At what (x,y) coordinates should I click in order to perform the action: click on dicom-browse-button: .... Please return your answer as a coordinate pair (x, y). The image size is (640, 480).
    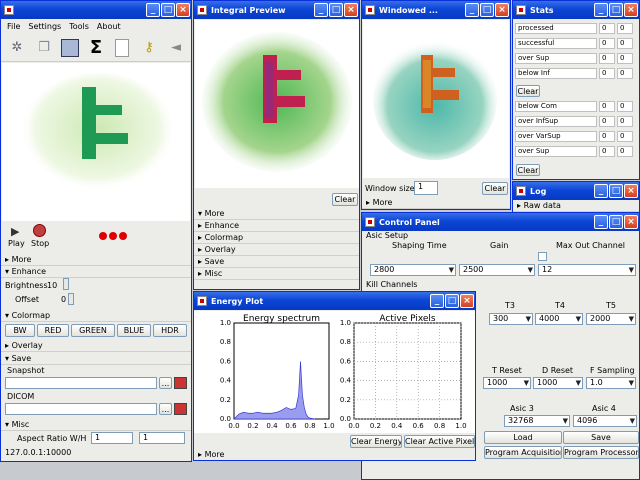
    Looking at the image, I should click on (165, 409).